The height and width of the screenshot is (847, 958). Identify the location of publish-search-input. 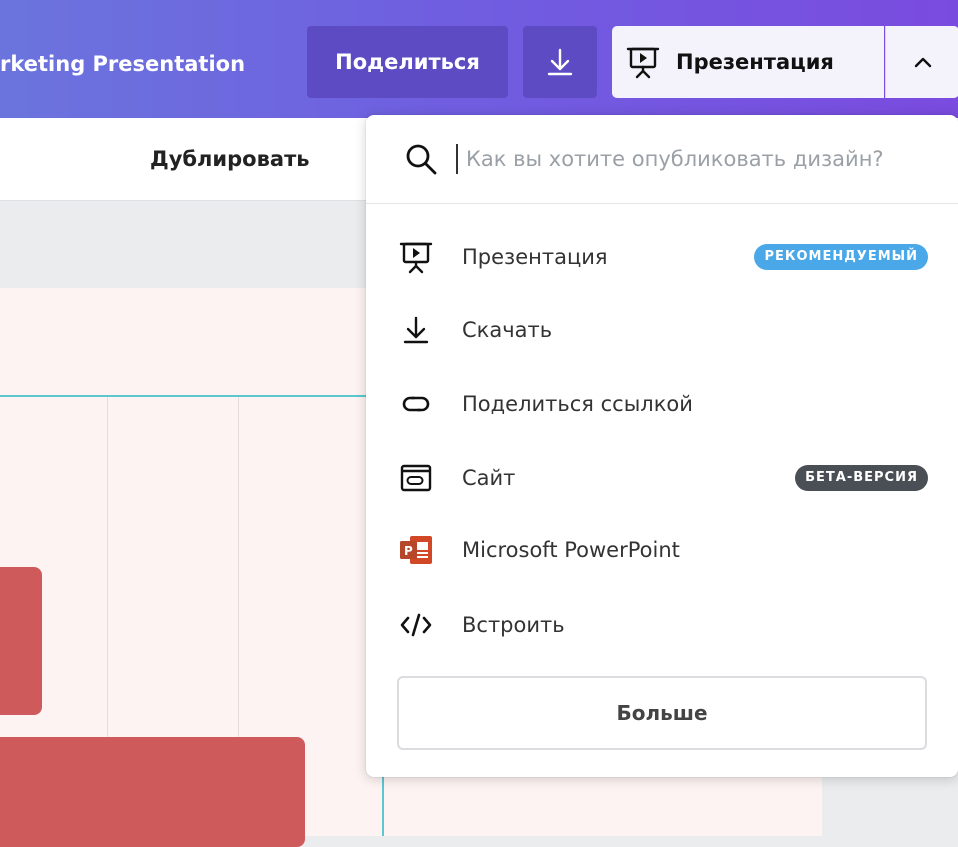
(697, 159).